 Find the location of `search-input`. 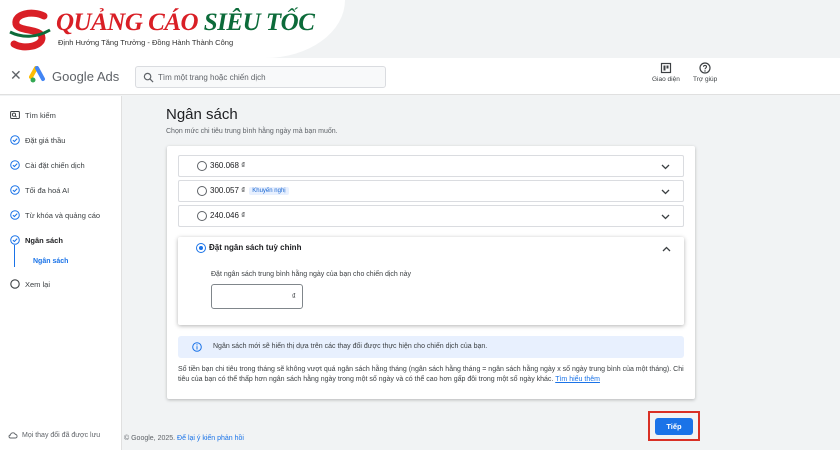

search-input is located at coordinates (268, 77).